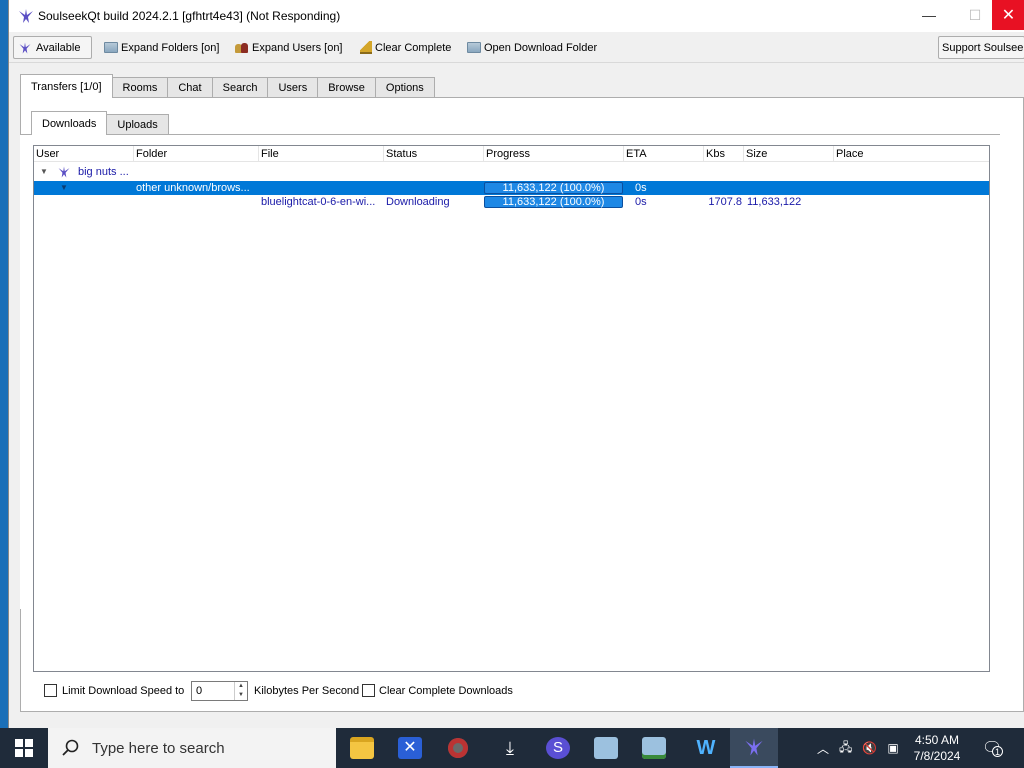 This screenshot has height=768, width=1024. Describe the element at coordinates (606, 748) in the screenshot. I see `app-gears-taskbar-icon` at that location.